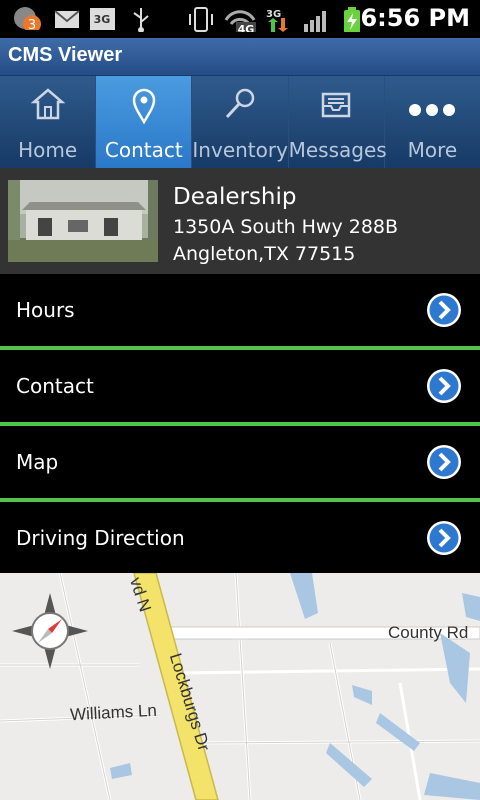 This screenshot has width=480, height=800. Describe the element at coordinates (240, 103) in the screenshot. I see `search-icon` at that location.